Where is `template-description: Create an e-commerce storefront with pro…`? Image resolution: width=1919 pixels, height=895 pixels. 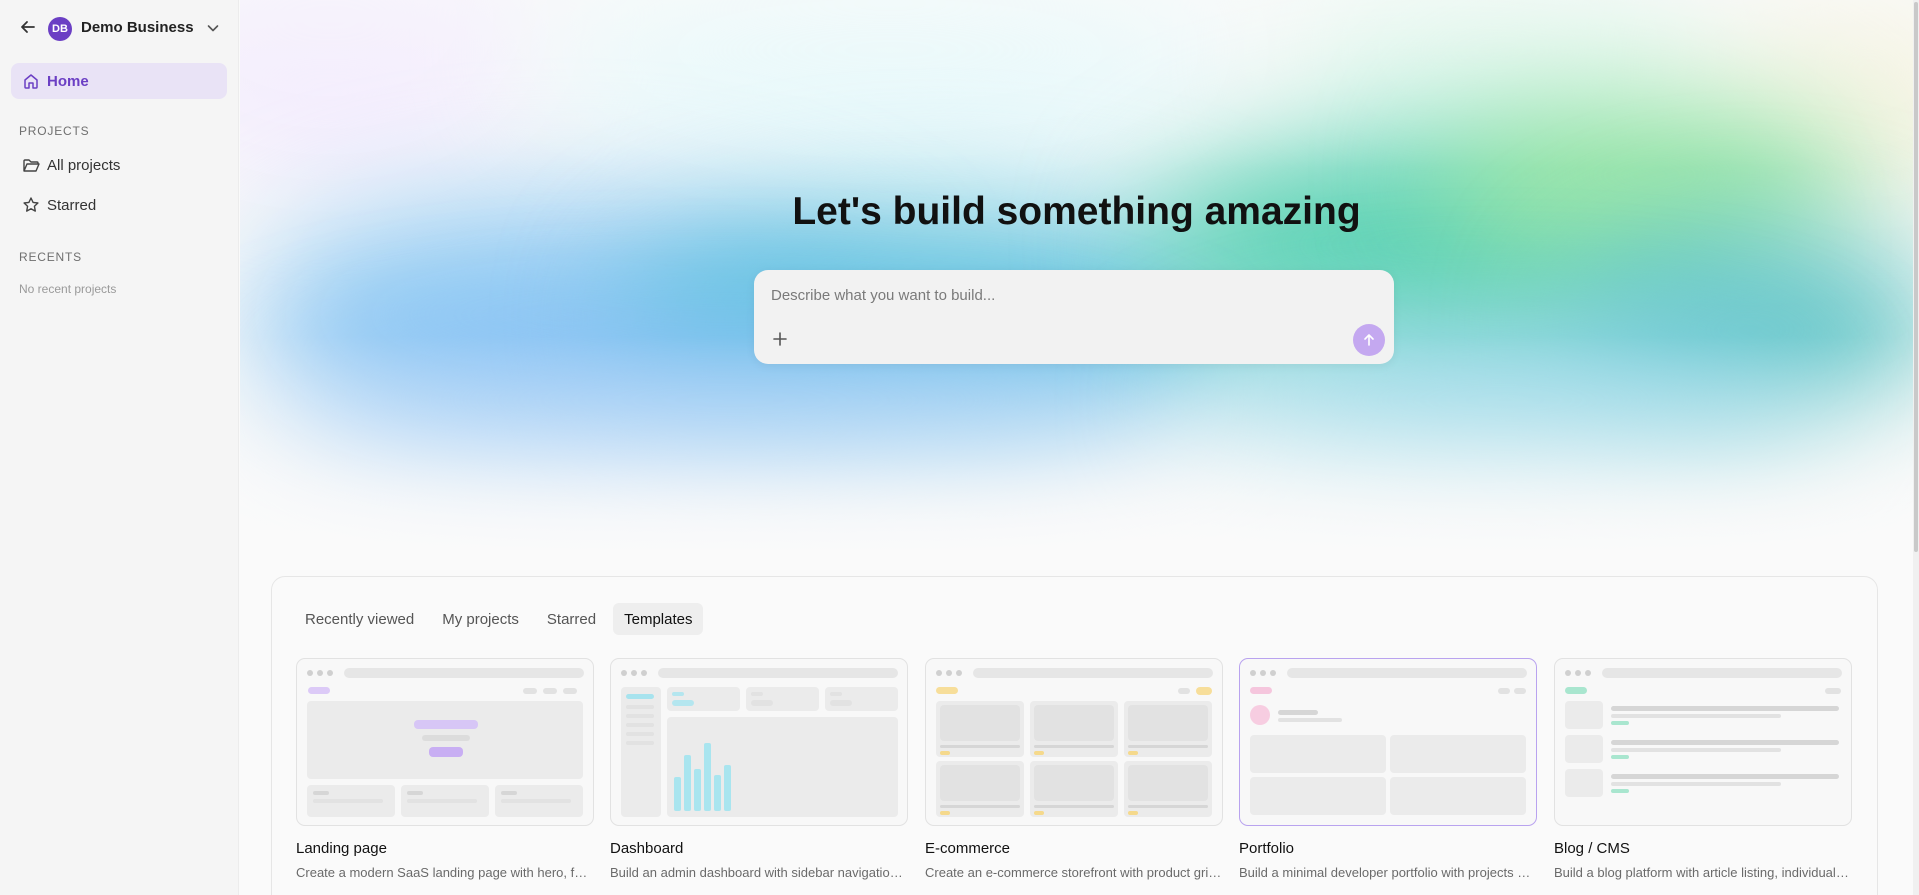 template-description: Create an e-commerce storefront with pro… is located at coordinates (1074, 872).